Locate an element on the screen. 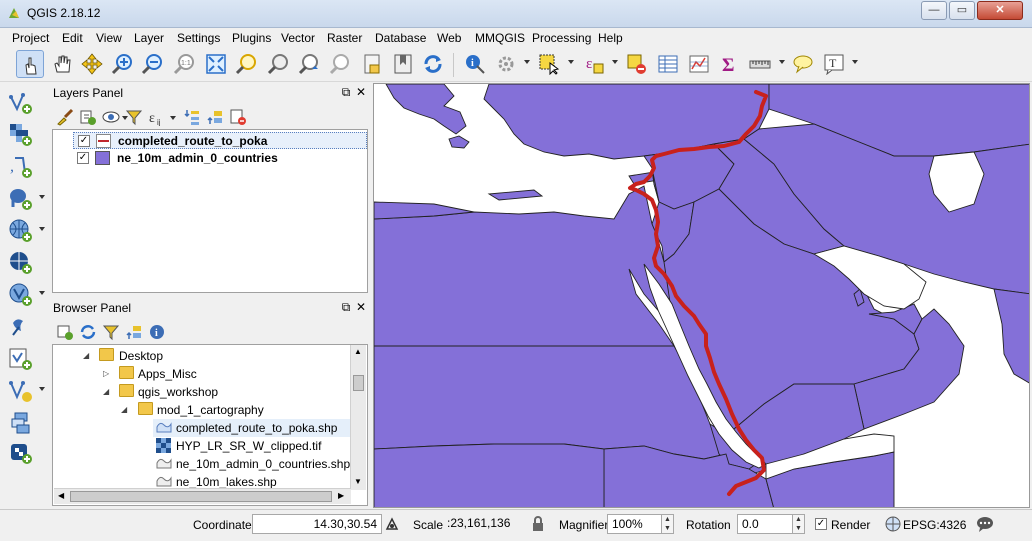 This screenshot has width=1032, height=541. add-delimited-text-layer-button: , is located at coordinates (21, 167).